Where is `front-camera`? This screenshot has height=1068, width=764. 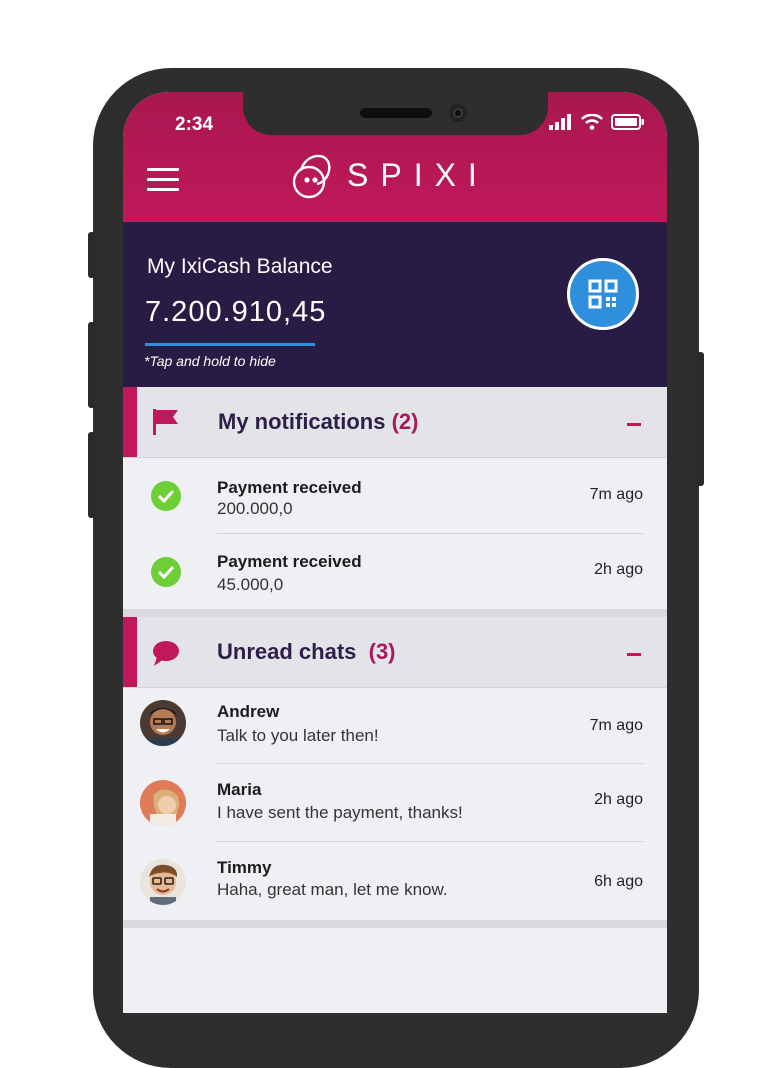
front-camera is located at coordinates (458, 113).